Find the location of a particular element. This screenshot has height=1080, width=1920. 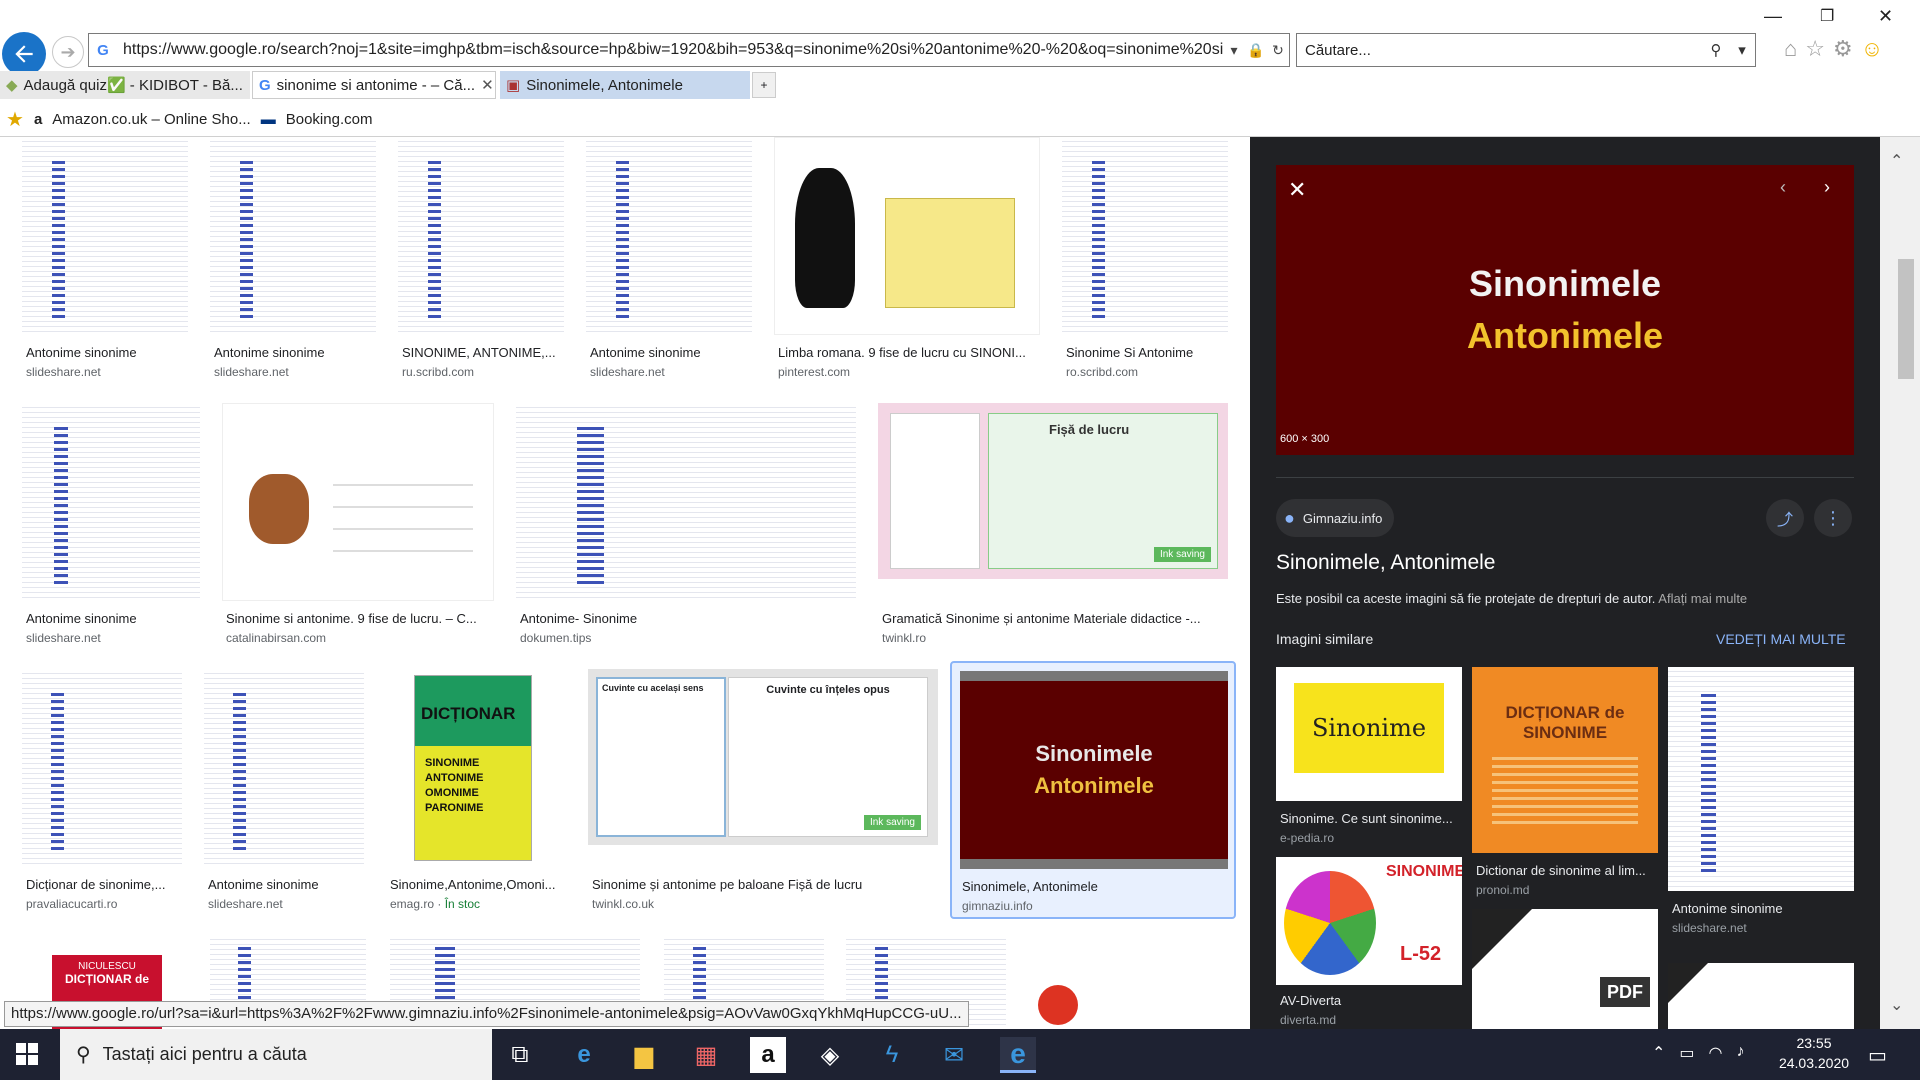

similar-image: Sinonime is located at coordinates (1369, 734).